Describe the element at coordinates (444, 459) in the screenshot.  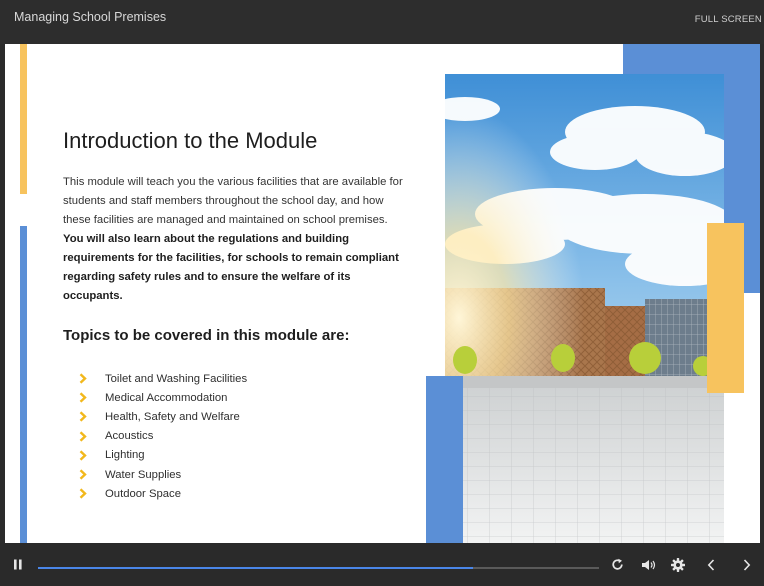
I see `decor-blue-block-bottom` at that location.